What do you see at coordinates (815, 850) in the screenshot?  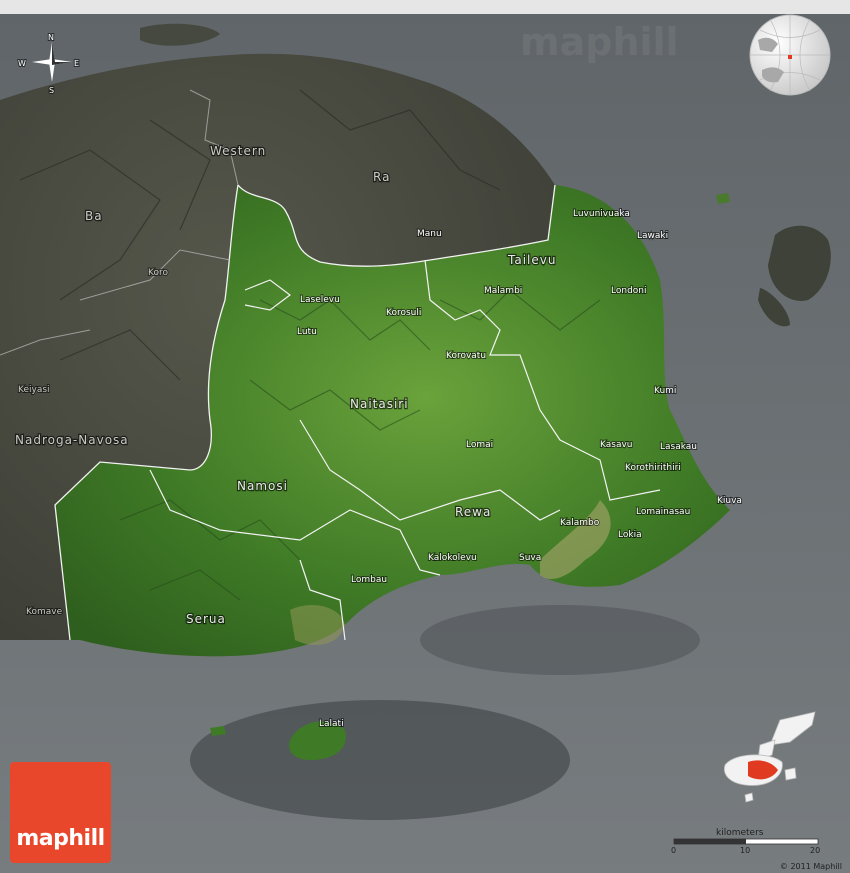 I see `scale-tick-label: 20` at bounding box center [815, 850].